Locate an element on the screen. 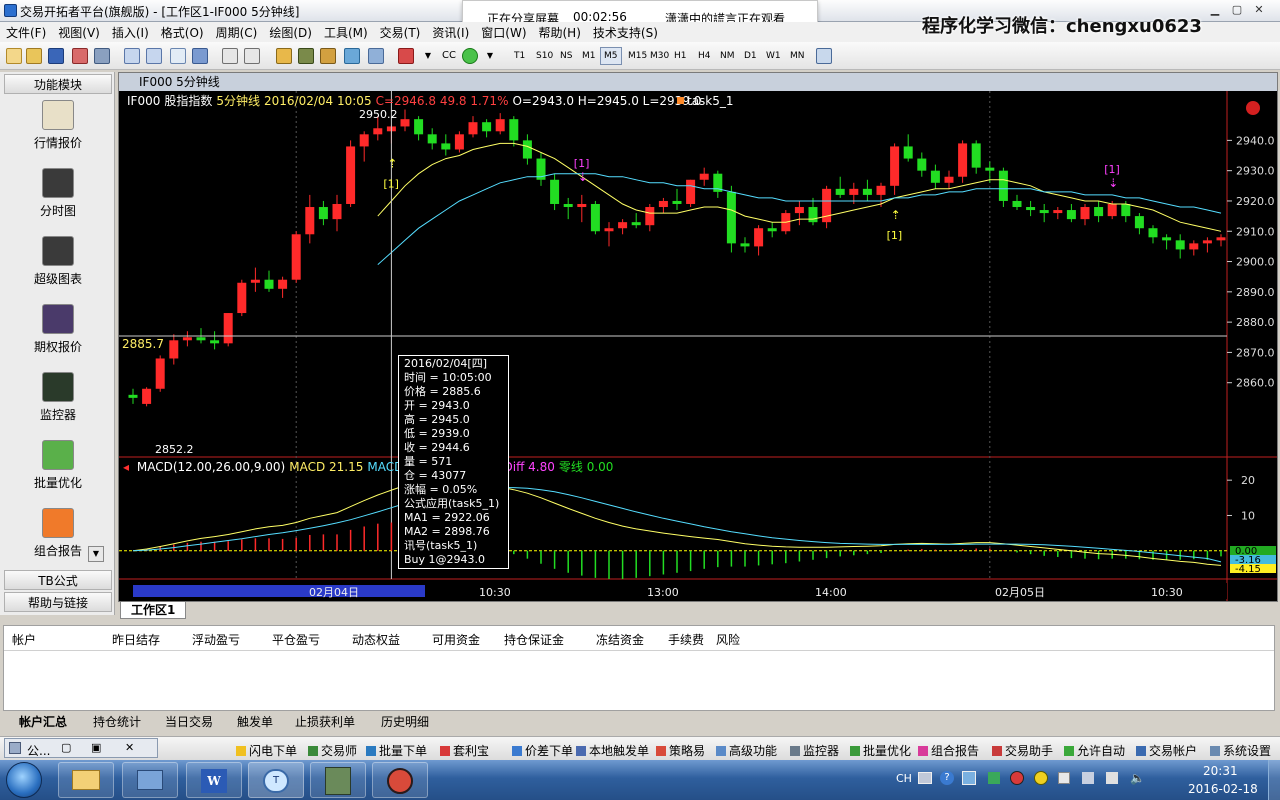 Image resolution: width=1280 pixels, height=800 pixels. timeframe-mn-button: MN is located at coordinates (797, 56).